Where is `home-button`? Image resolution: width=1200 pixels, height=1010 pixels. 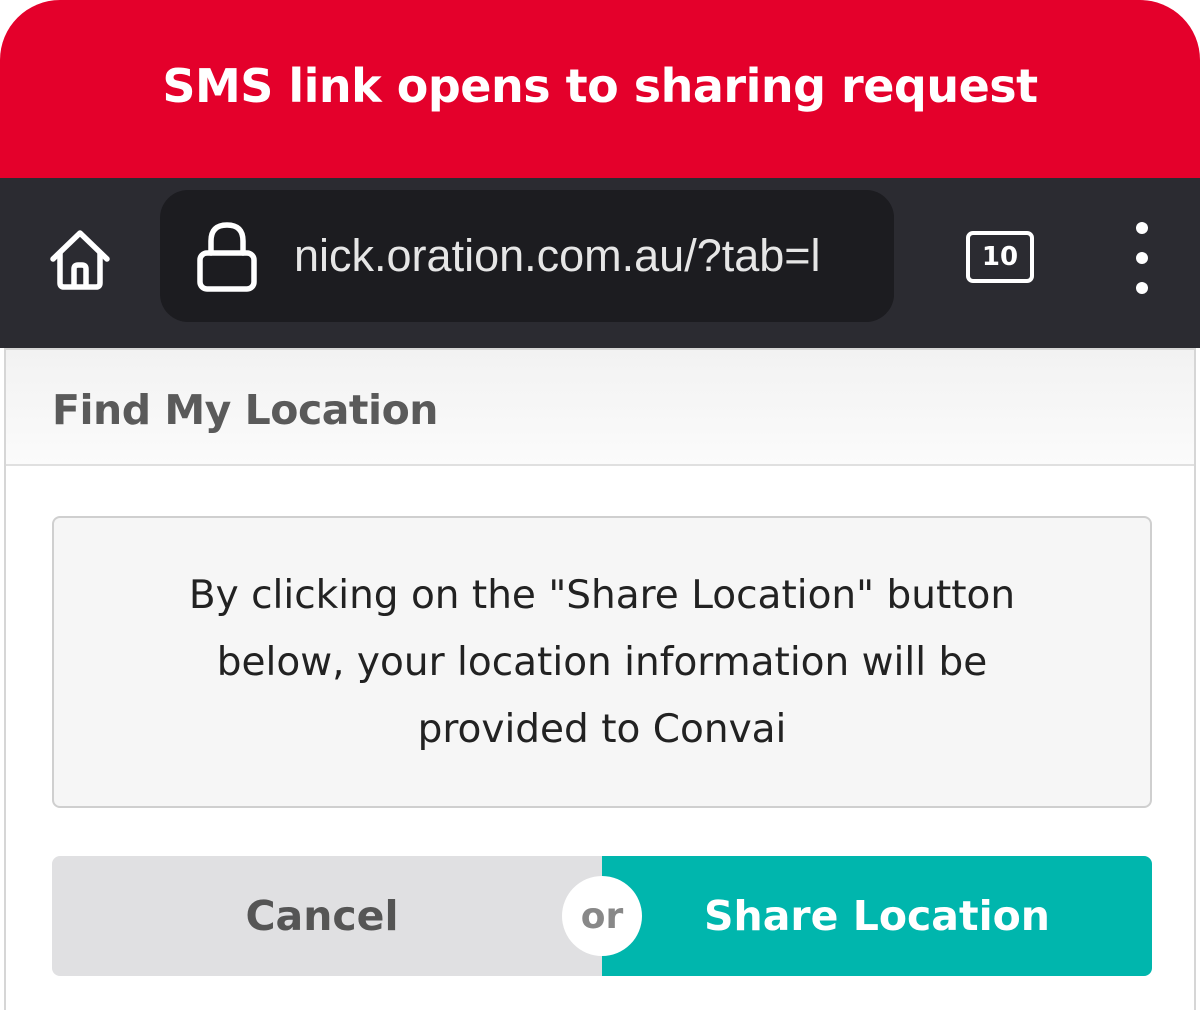
home-button is located at coordinates (80, 260).